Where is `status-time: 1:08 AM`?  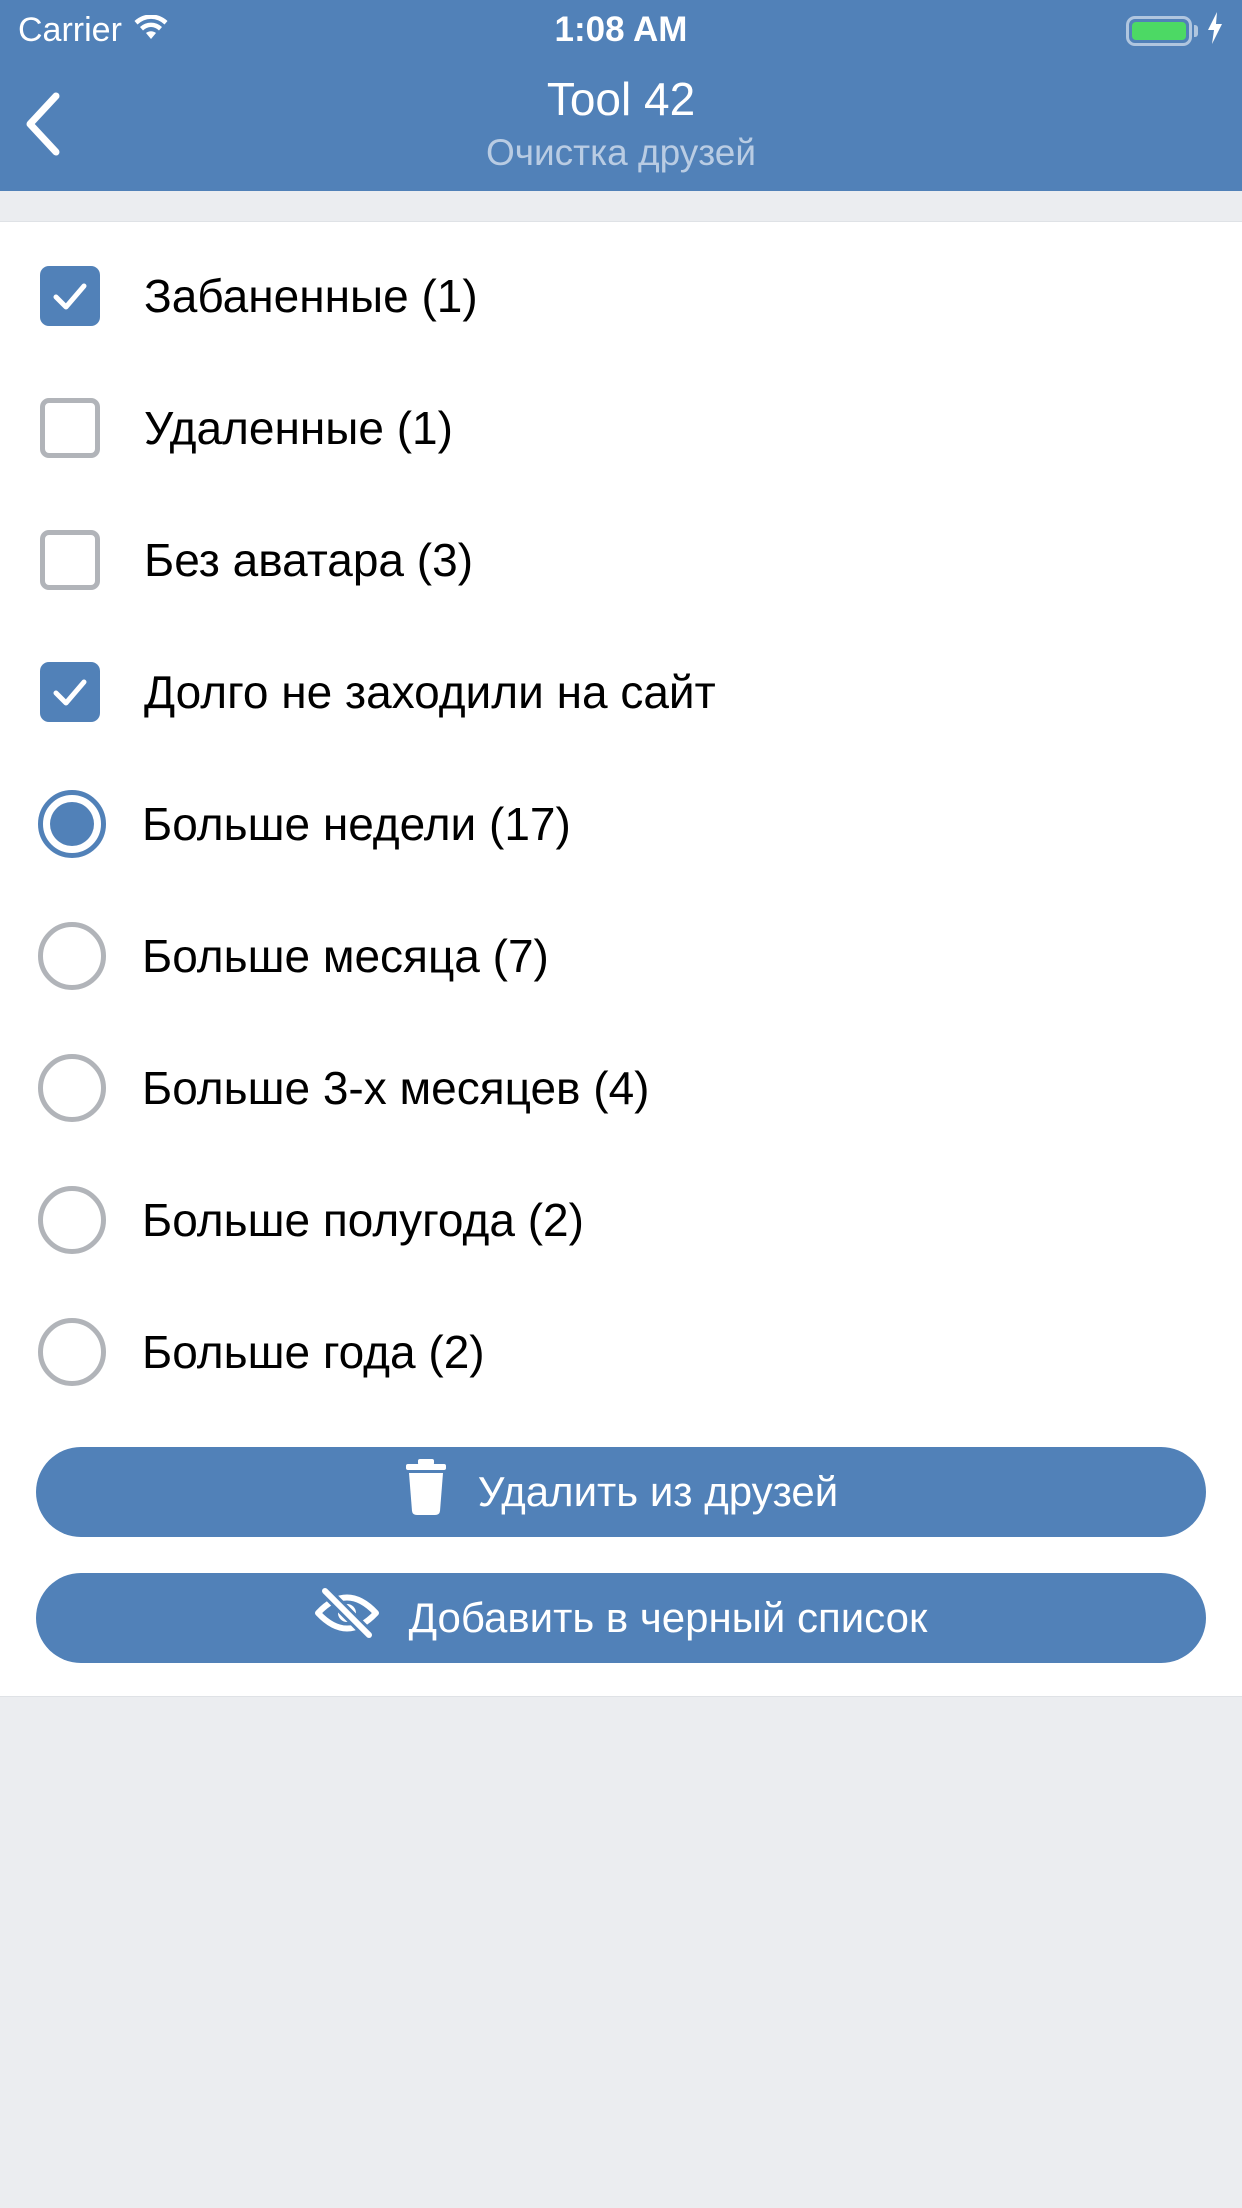 status-time: 1:08 AM is located at coordinates (621, 29).